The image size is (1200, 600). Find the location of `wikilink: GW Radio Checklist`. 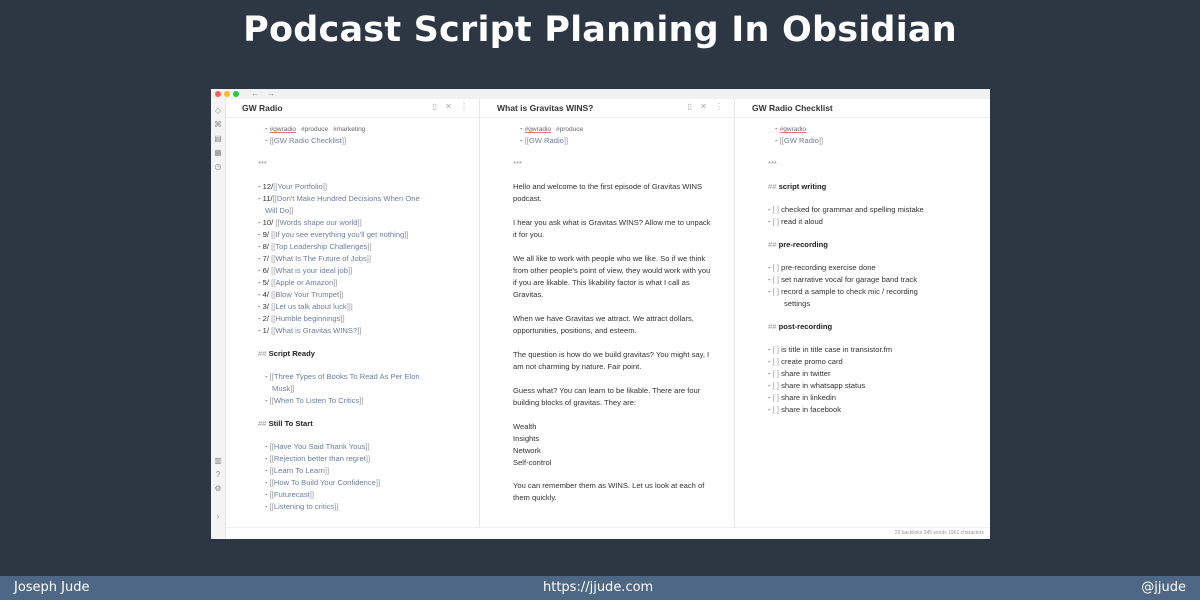

wikilink: GW Radio Checklist is located at coordinates (308, 140).